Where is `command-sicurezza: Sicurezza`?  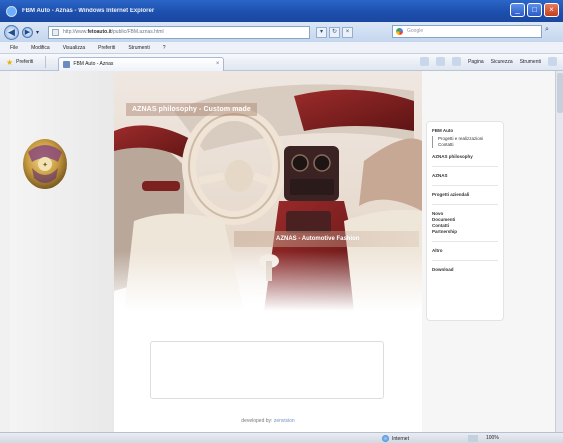 command-sicurezza: Sicurezza is located at coordinates (502, 62).